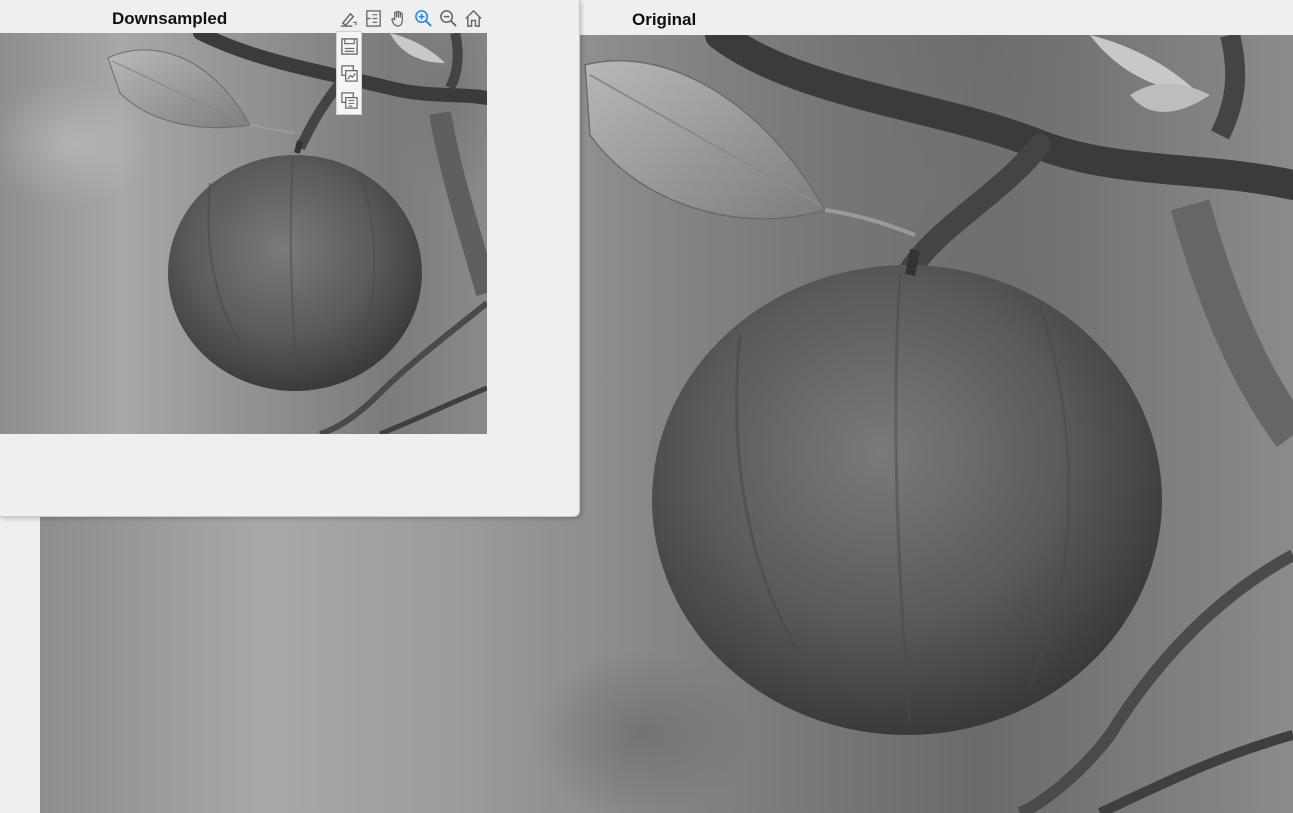 This screenshot has width=1293, height=813. I want to click on datatip-button, so click(373, 18).